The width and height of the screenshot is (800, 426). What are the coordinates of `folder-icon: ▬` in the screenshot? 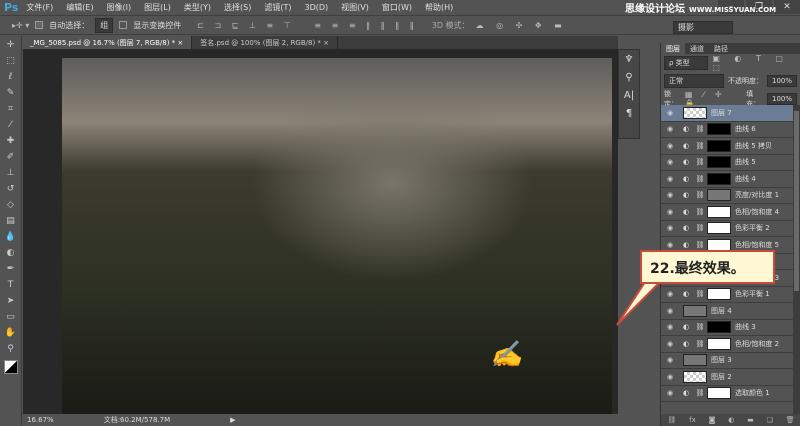 It's located at (750, 420).